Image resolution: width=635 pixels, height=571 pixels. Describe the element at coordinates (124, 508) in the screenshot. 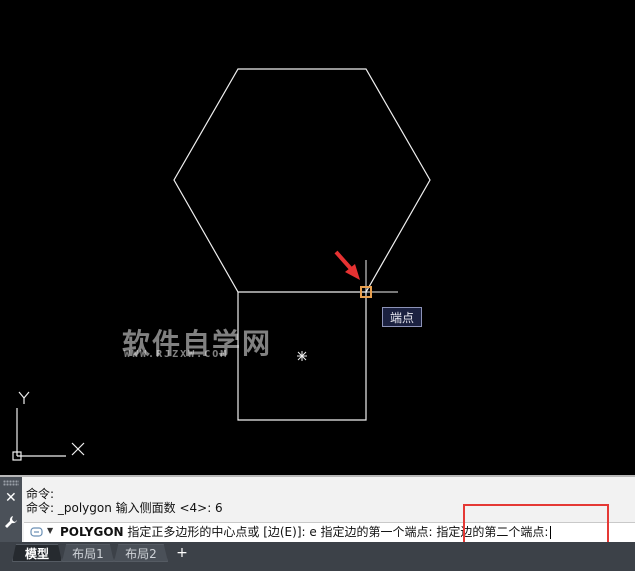

I see `history-line: 命令: _polygon 输入侧面数 <4>: 6` at that location.